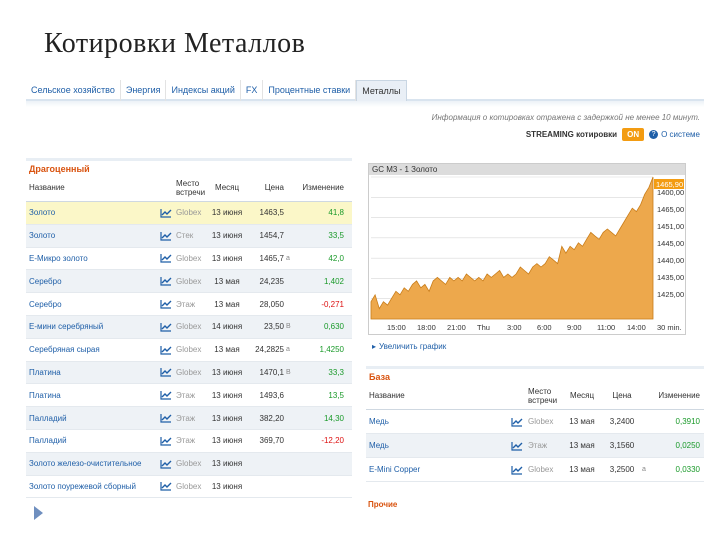  I want to click on table-row: Платина Globex 13 июня 1470,1 B 33,3, so click(189, 373).